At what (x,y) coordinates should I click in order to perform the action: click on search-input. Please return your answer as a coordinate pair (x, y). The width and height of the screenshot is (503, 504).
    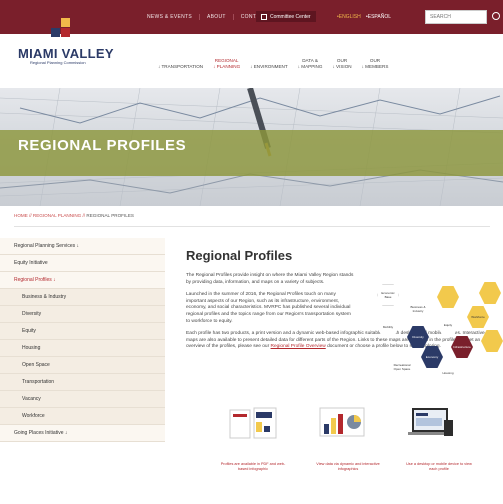
    Looking at the image, I should click on (456, 17).